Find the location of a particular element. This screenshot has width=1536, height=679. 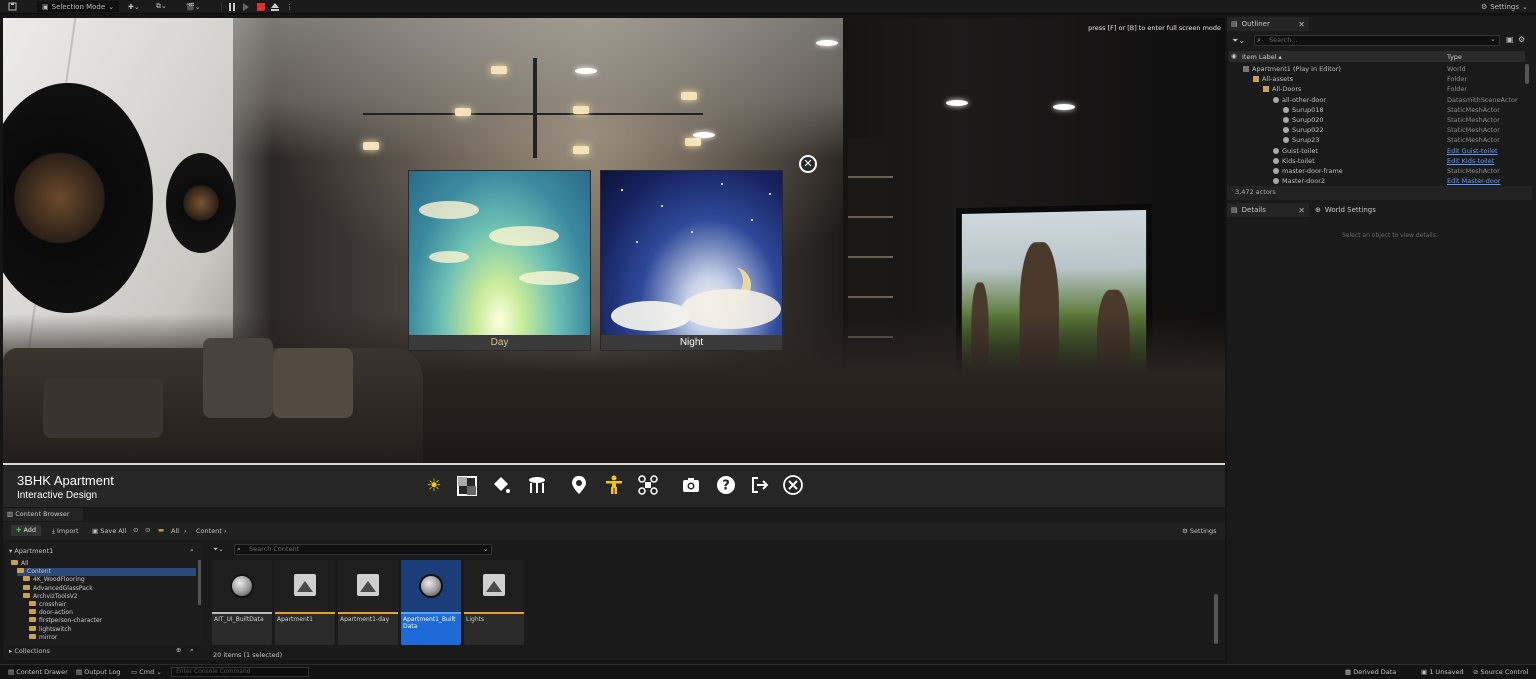

console-command-input: Enter Console Command is located at coordinates (240, 672).